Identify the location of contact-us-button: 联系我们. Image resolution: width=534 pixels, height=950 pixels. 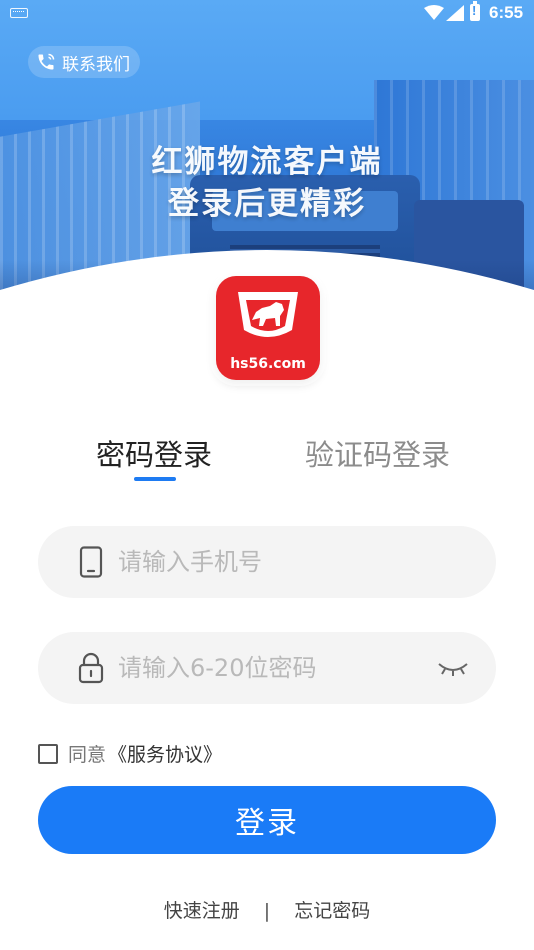
(84, 62).